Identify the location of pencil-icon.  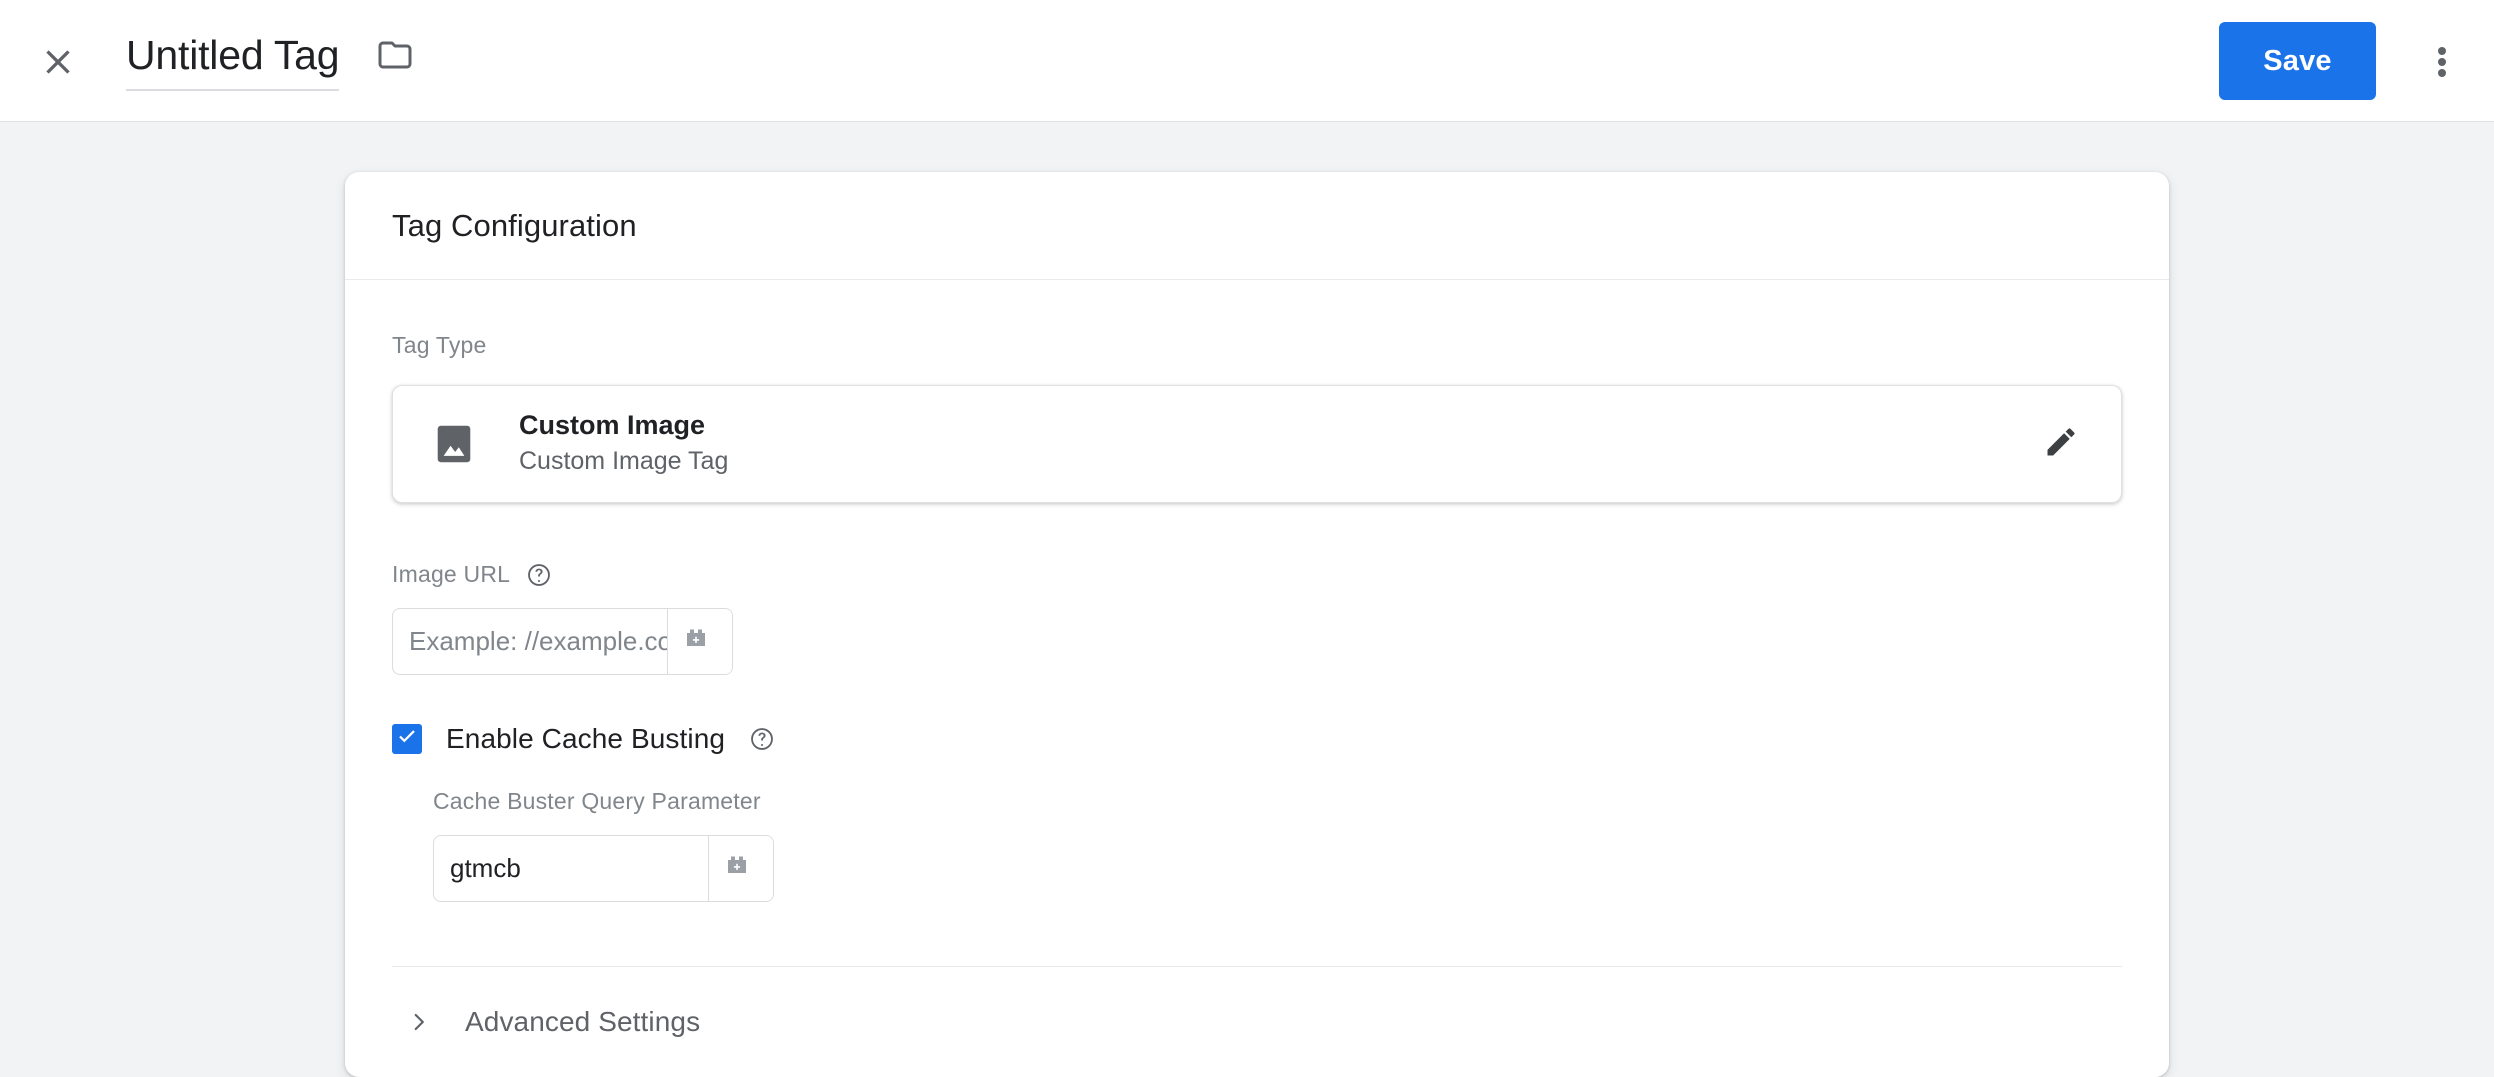
(2061, 444).